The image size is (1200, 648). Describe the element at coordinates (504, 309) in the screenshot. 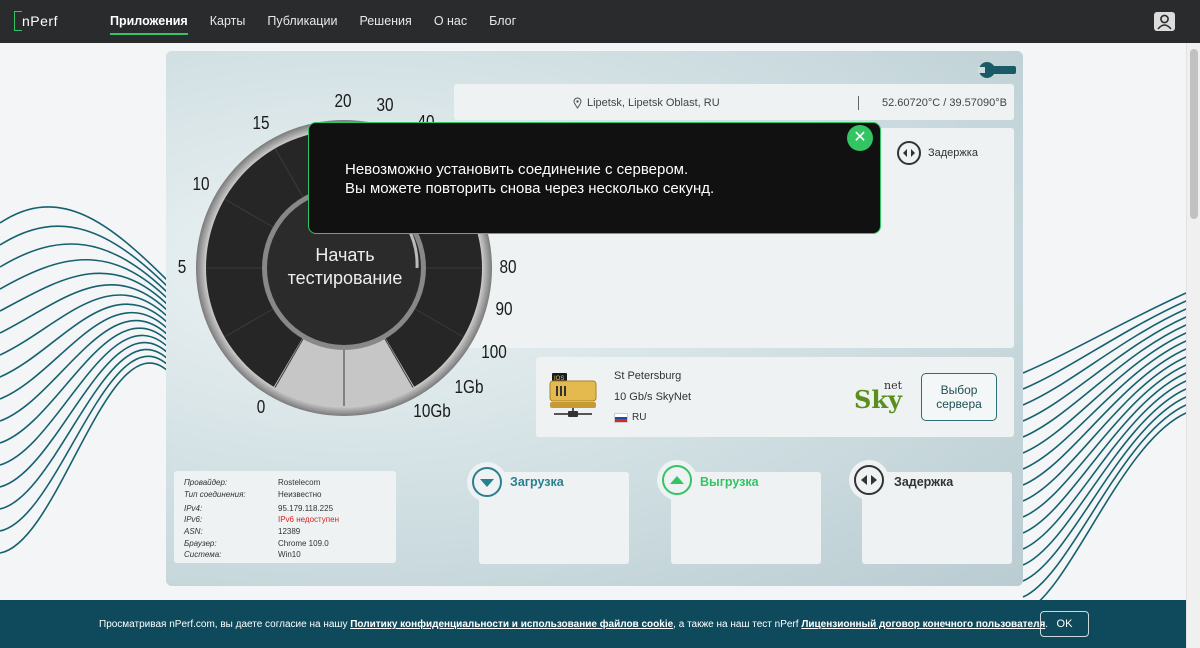

I see `gauge-label-90: 90` at that location.